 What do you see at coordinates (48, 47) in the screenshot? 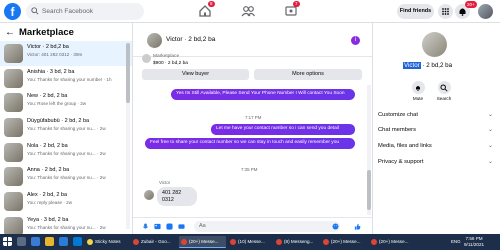
I see `conversation-name: Victor · 2 bd,2 ba` at bounding box center [48, 47].